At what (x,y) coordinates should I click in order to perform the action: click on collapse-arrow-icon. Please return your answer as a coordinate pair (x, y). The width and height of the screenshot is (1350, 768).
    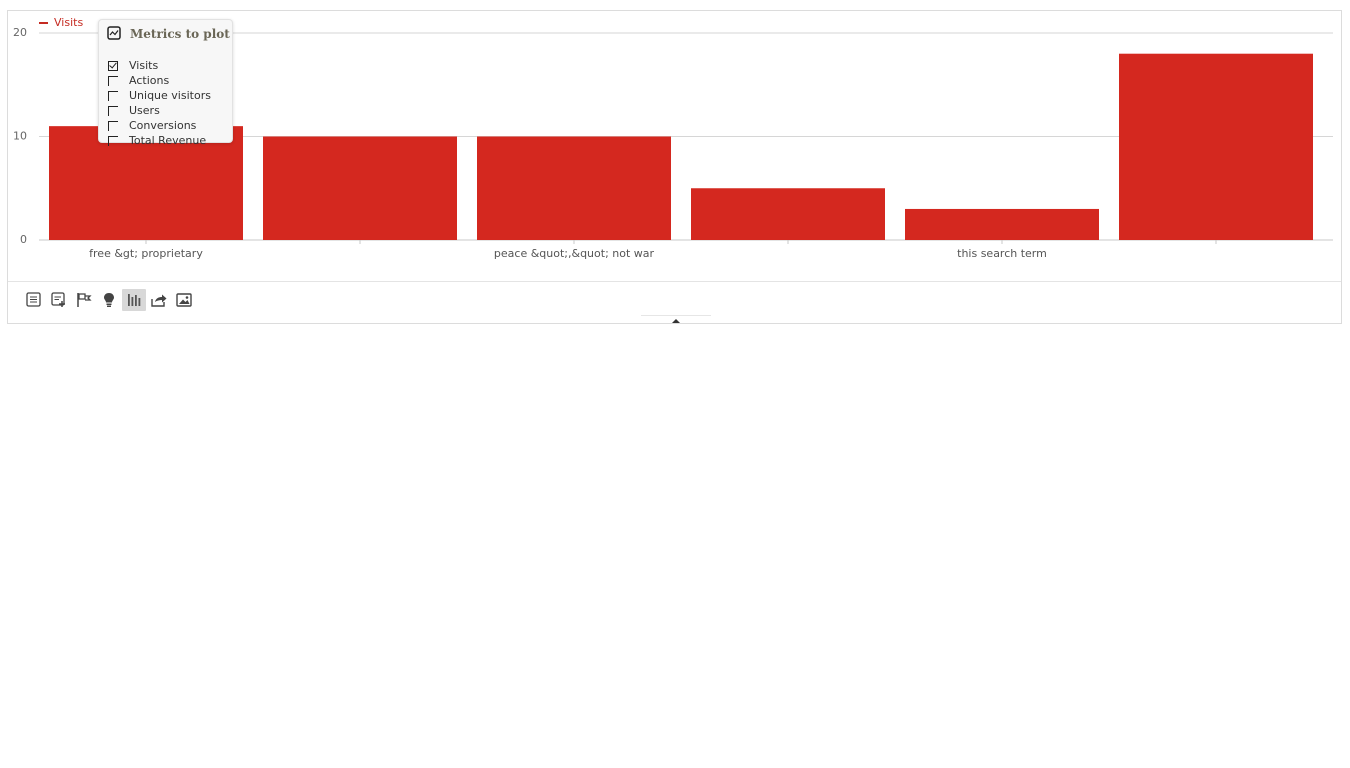
    Looking at the image, I should click on (676, 321).